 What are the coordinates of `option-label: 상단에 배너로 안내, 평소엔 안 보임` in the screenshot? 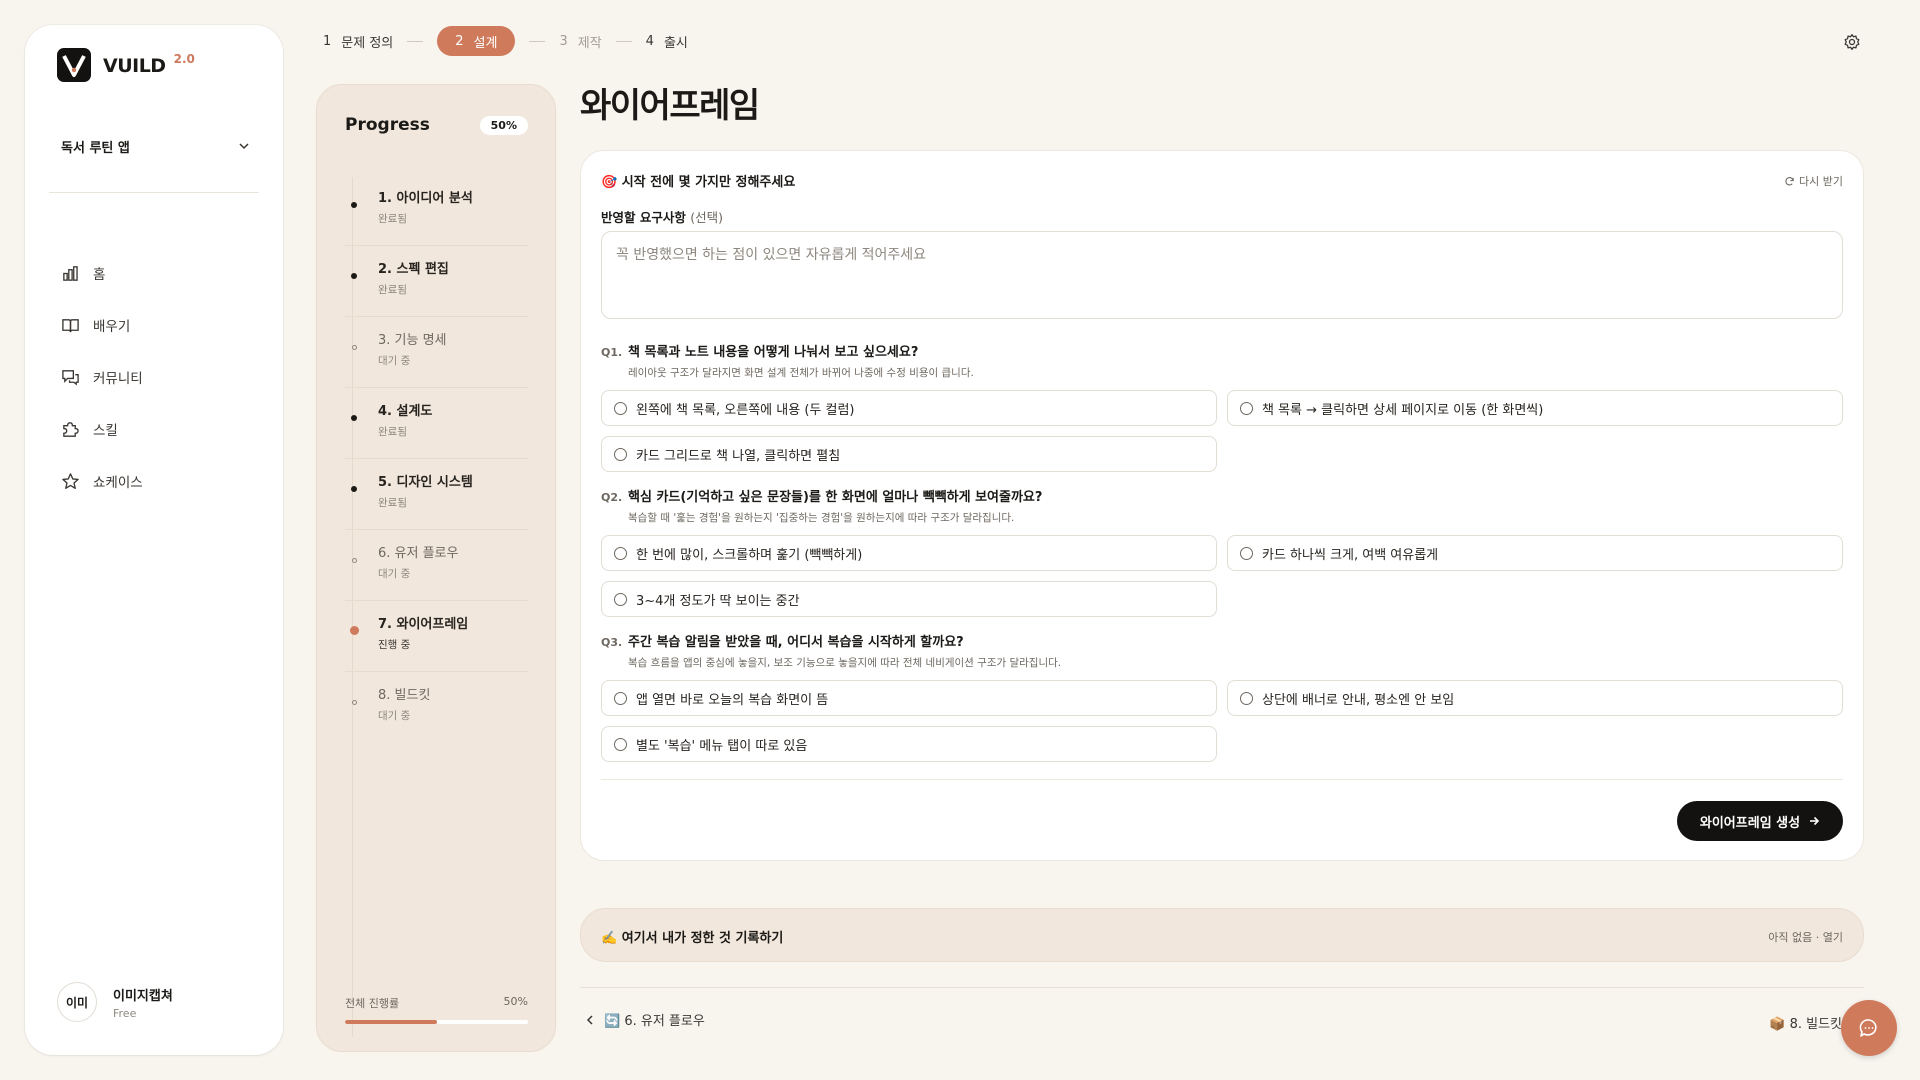 It's located at (1358, 700).